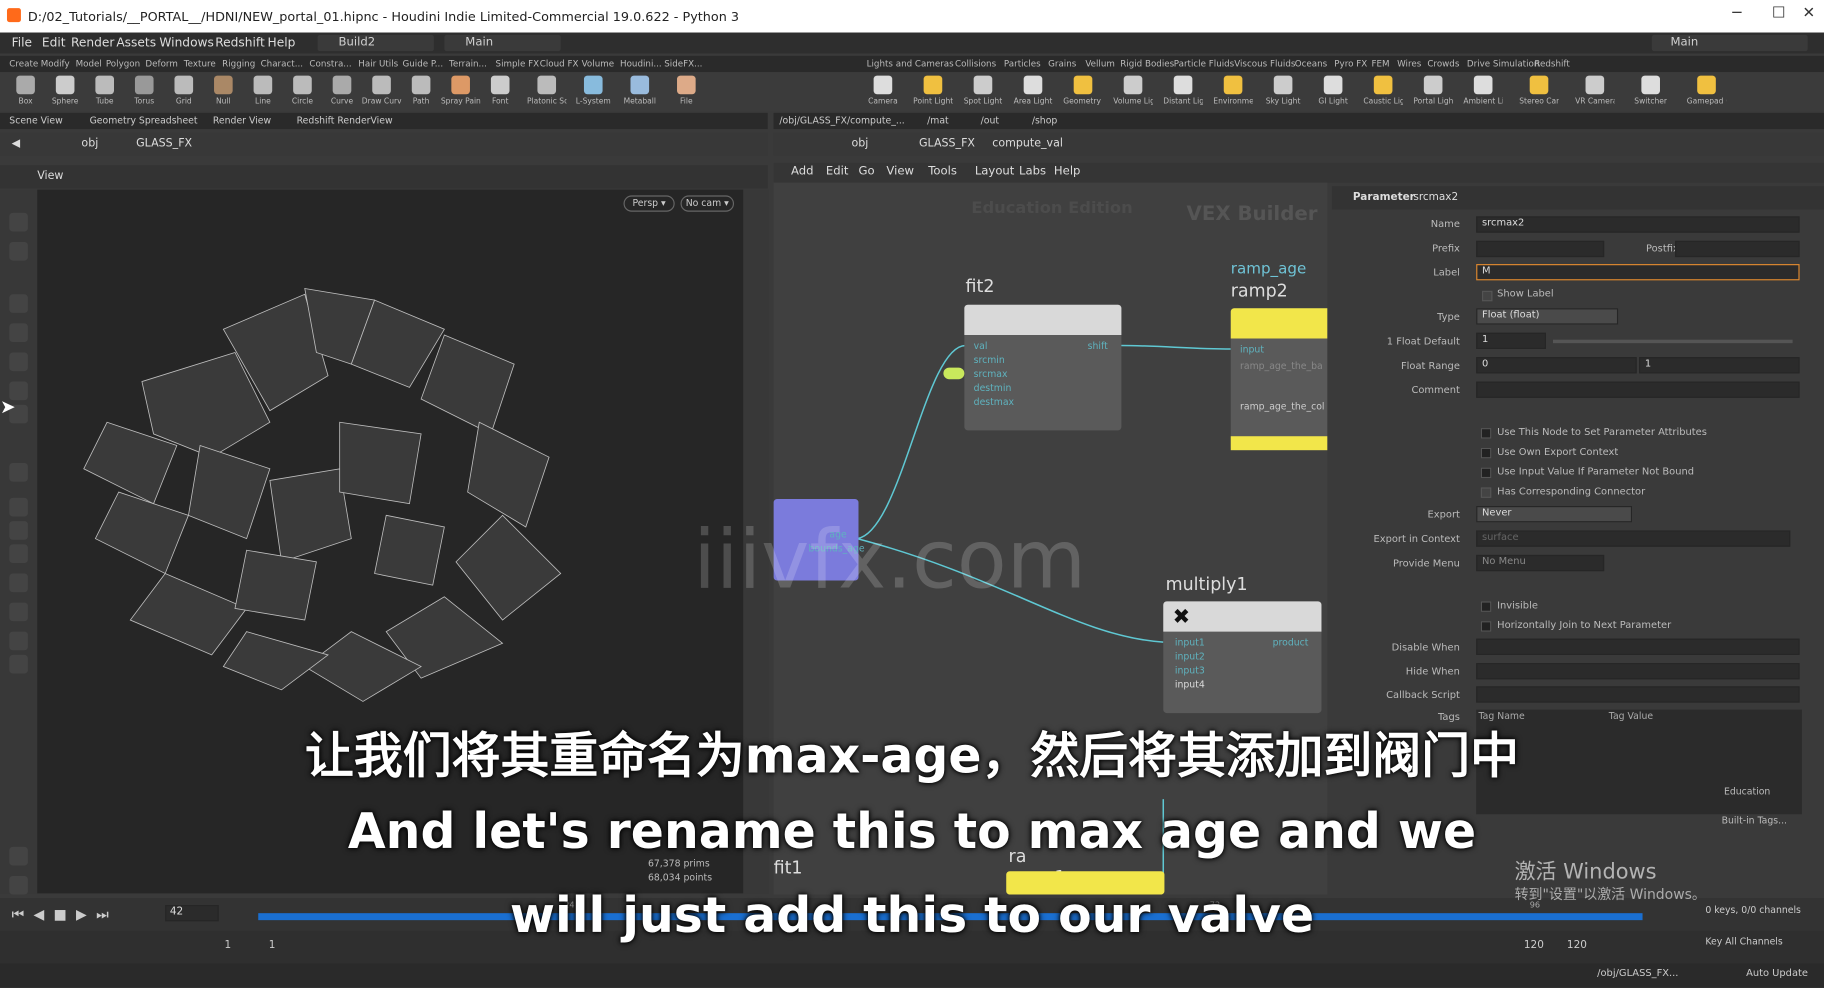 The width and height of the screenshot is (1824, 988). I want to click on shelf-tab-1: Modify, so click(55, 63).